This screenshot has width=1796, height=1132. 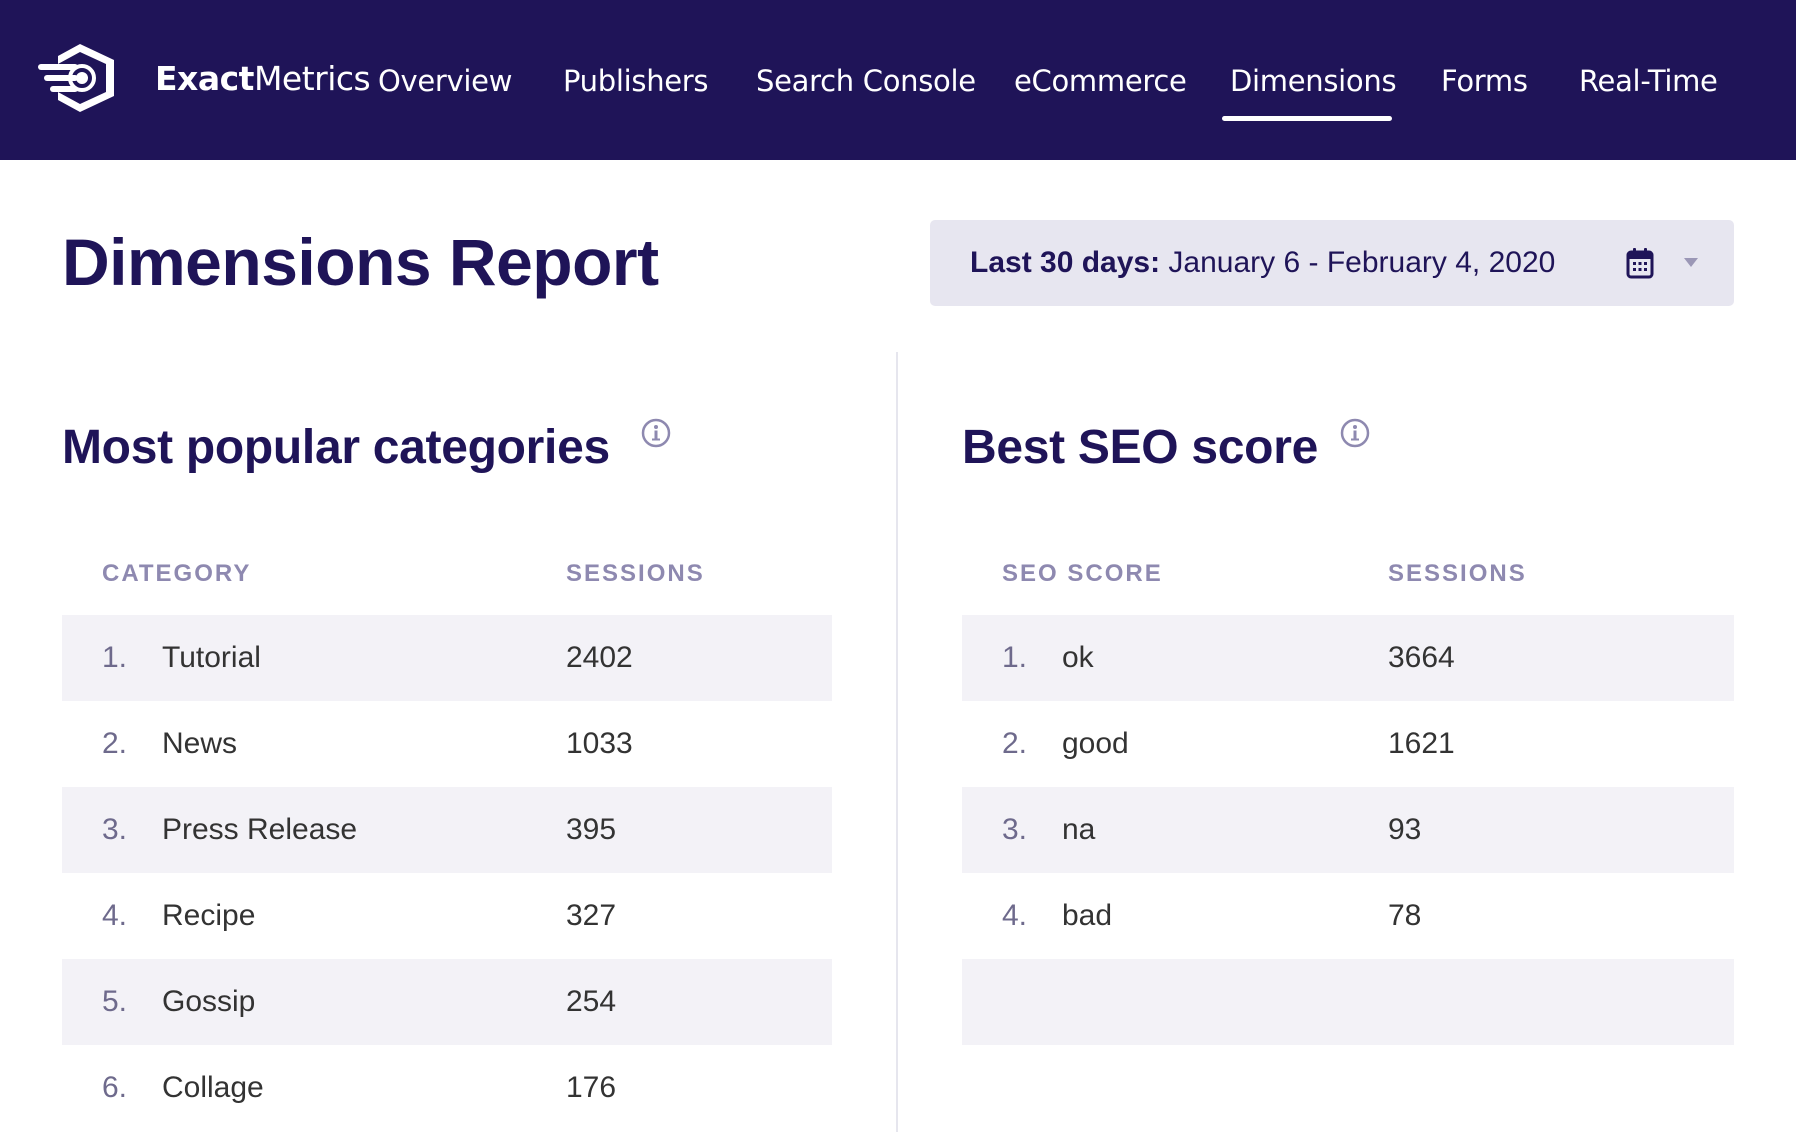 I want to click on row-rank: 6., so click(x=115, y=1087).